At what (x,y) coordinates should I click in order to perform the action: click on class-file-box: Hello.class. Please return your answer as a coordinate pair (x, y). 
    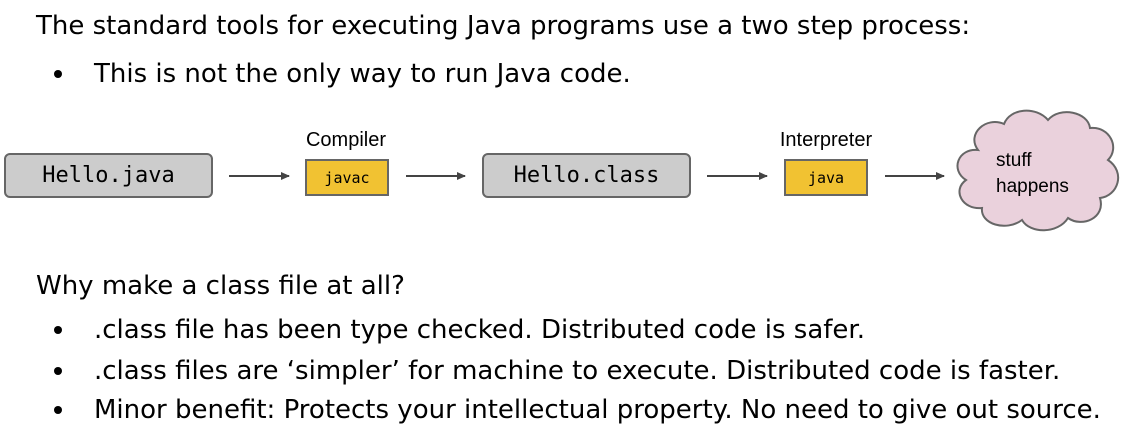
    Looking at the image, I should click on (586, 175).